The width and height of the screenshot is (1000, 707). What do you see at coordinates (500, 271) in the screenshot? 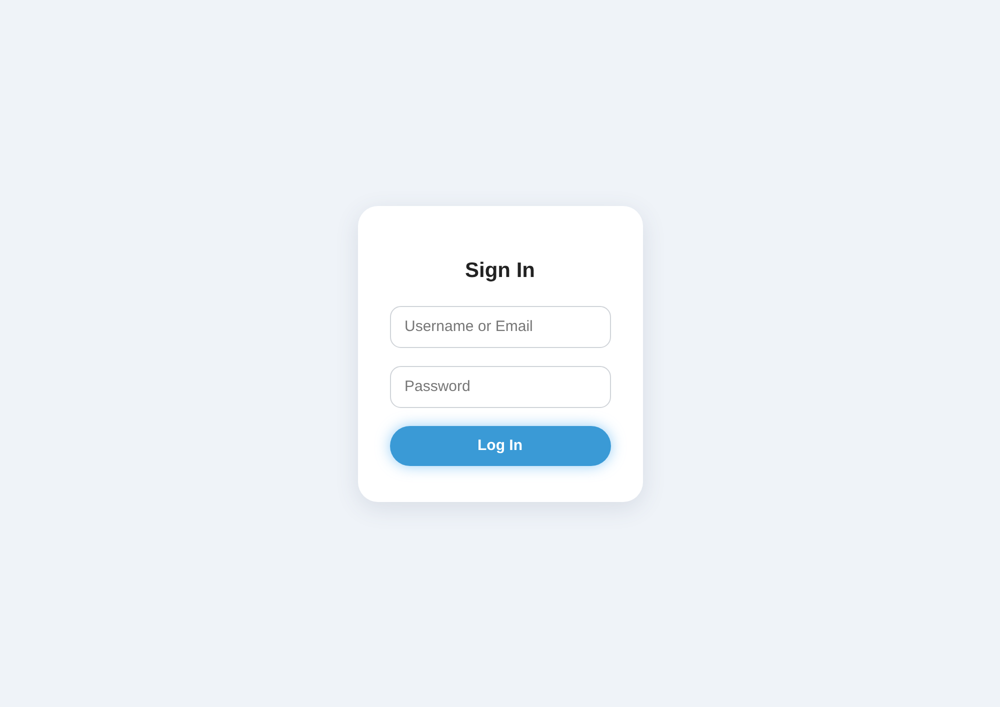
I see `form-title: Sign In` at bounding box center [500, 271].